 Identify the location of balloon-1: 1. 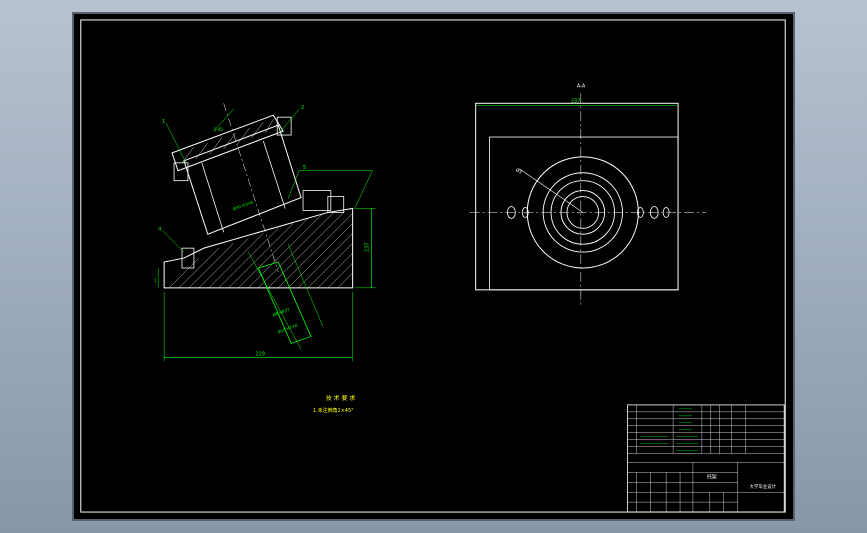
(163, 122).